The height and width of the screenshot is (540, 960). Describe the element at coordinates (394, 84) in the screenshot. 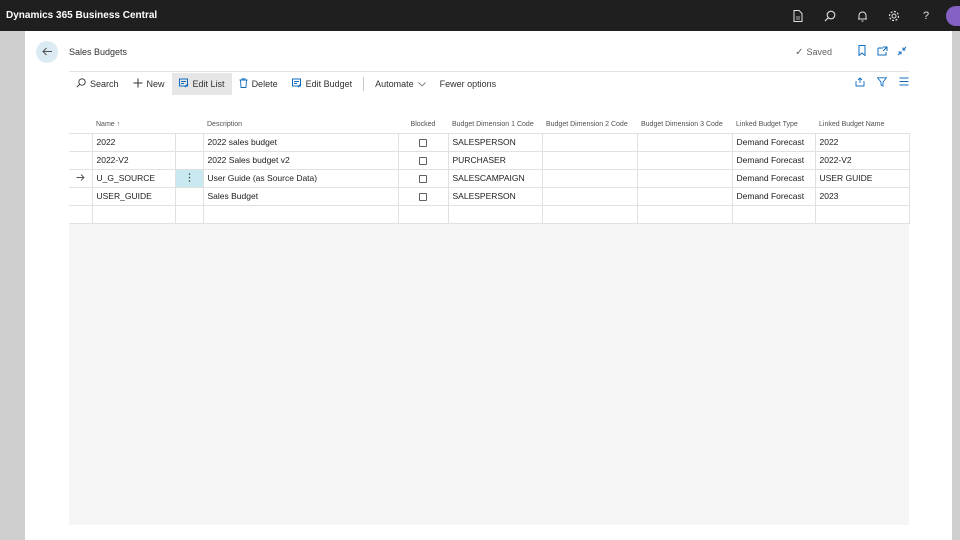

I see `automate-menu-label: Automate` at that location.